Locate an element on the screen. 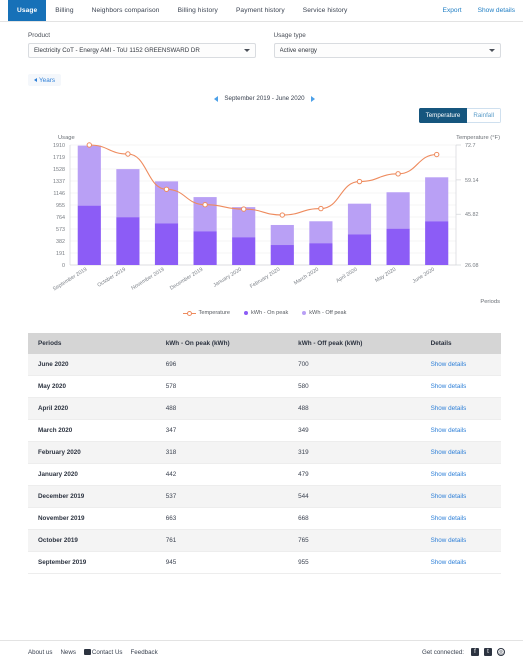 This screenshot has width=523, height=663. table-row: April 2020 488 488 Show details is located at coordinates (264, 408).